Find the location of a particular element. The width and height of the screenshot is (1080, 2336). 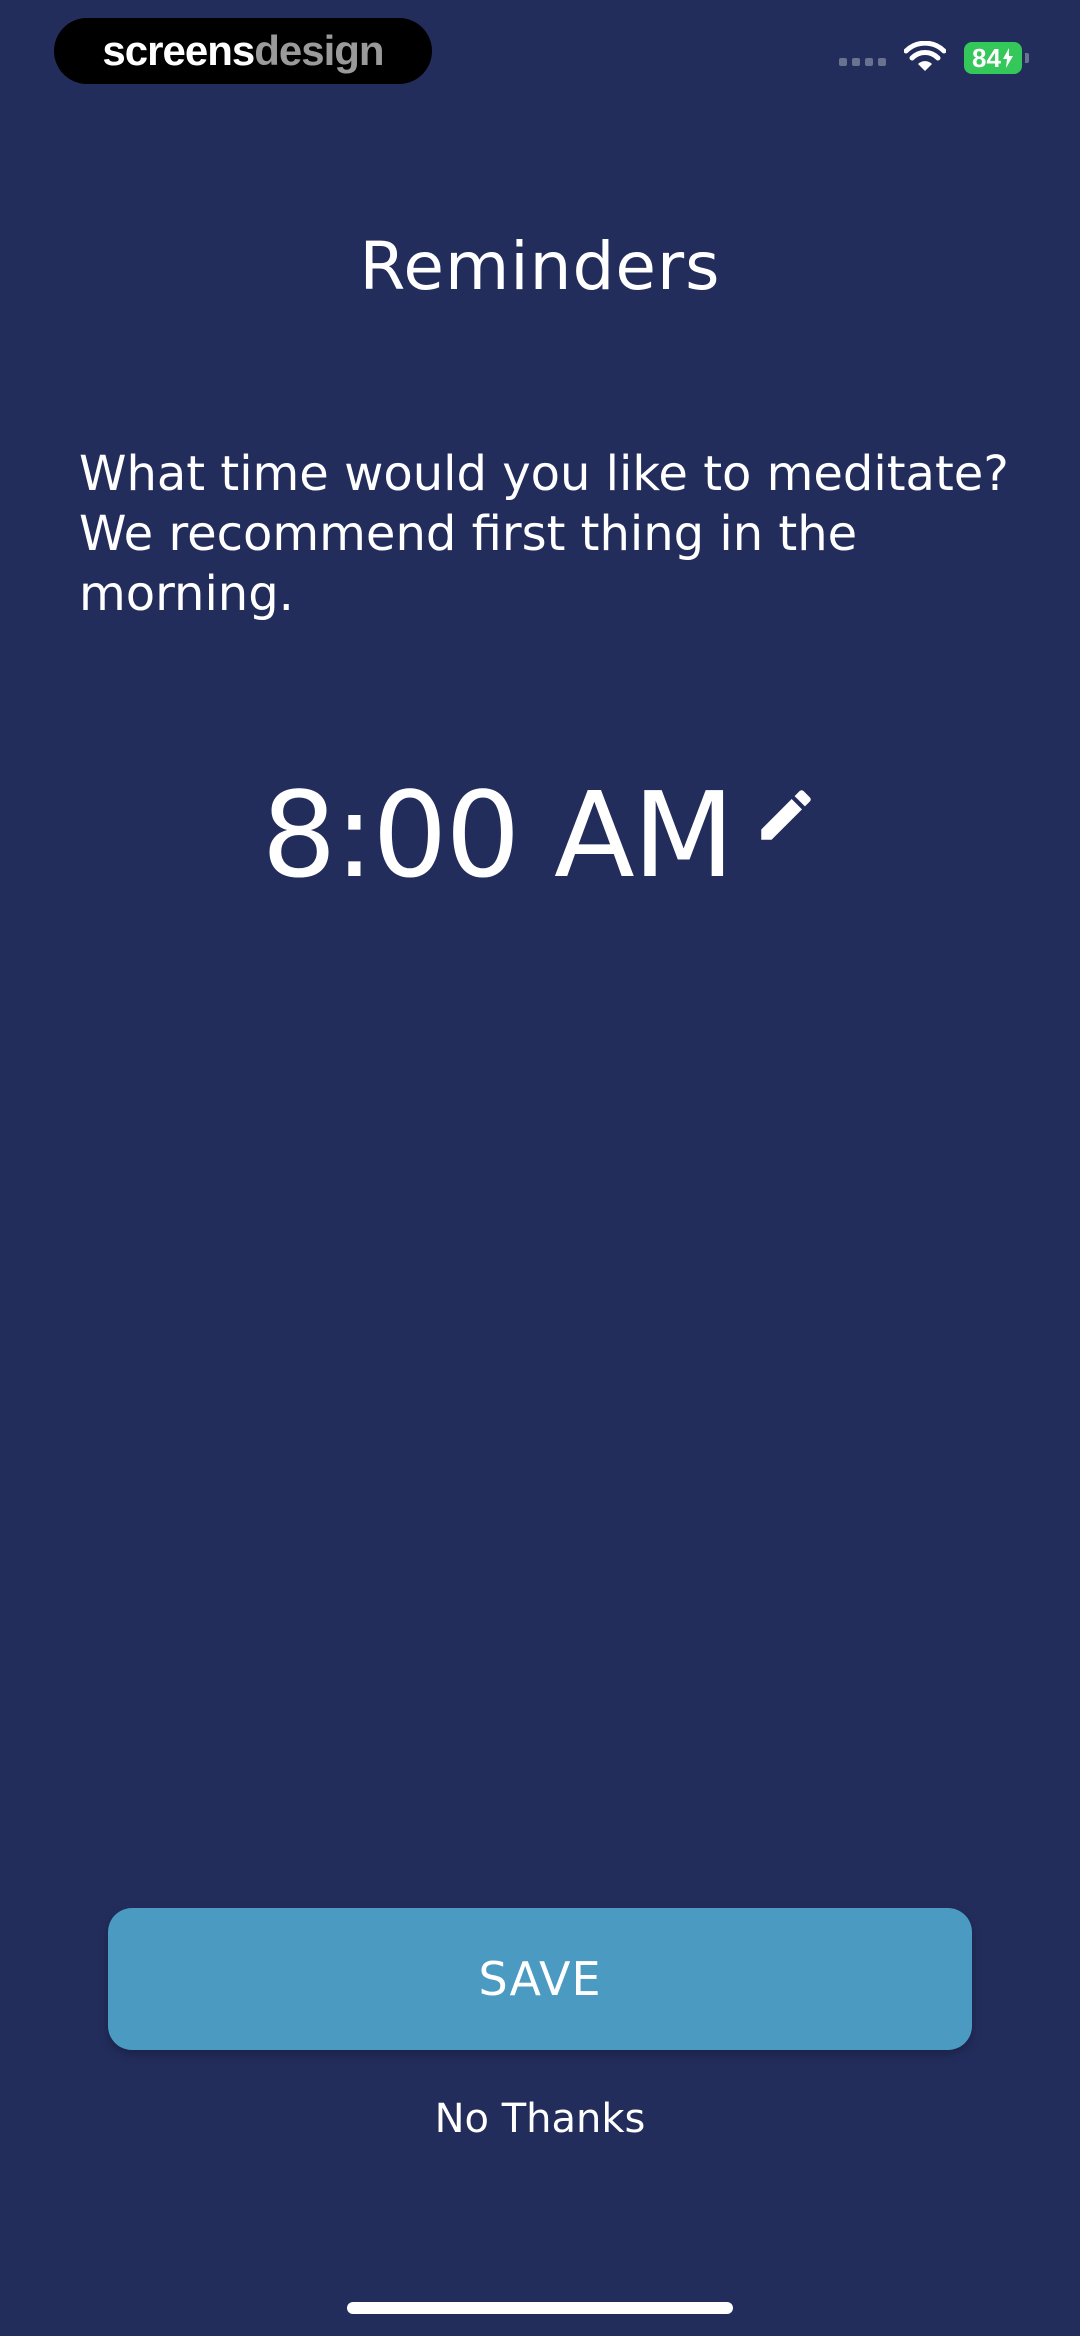

save-button: SAVE is located at coordinates (540, 1979).